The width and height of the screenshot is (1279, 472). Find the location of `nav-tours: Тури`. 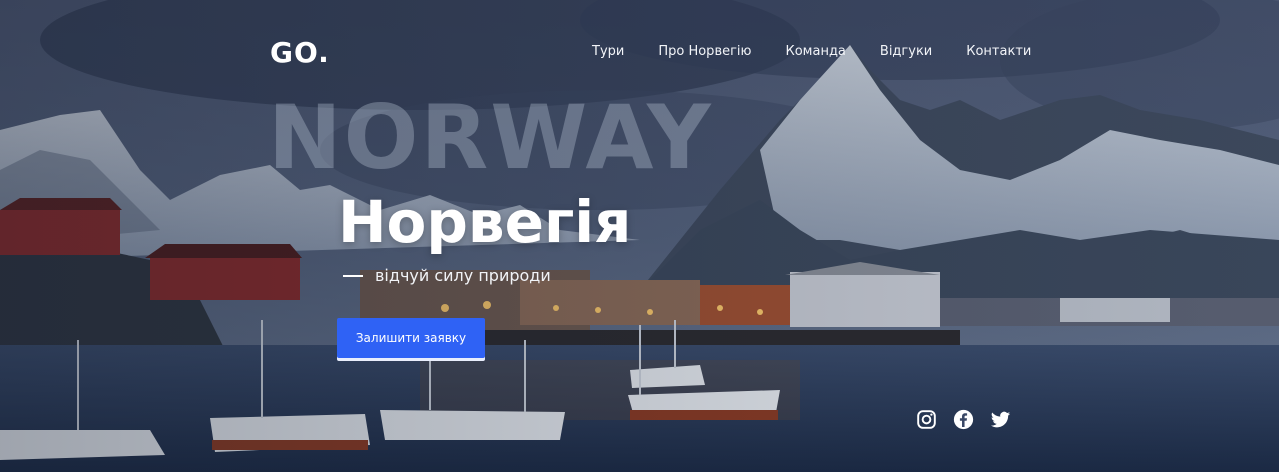

nav-tours: Тури is located at coordinates (608, 53).